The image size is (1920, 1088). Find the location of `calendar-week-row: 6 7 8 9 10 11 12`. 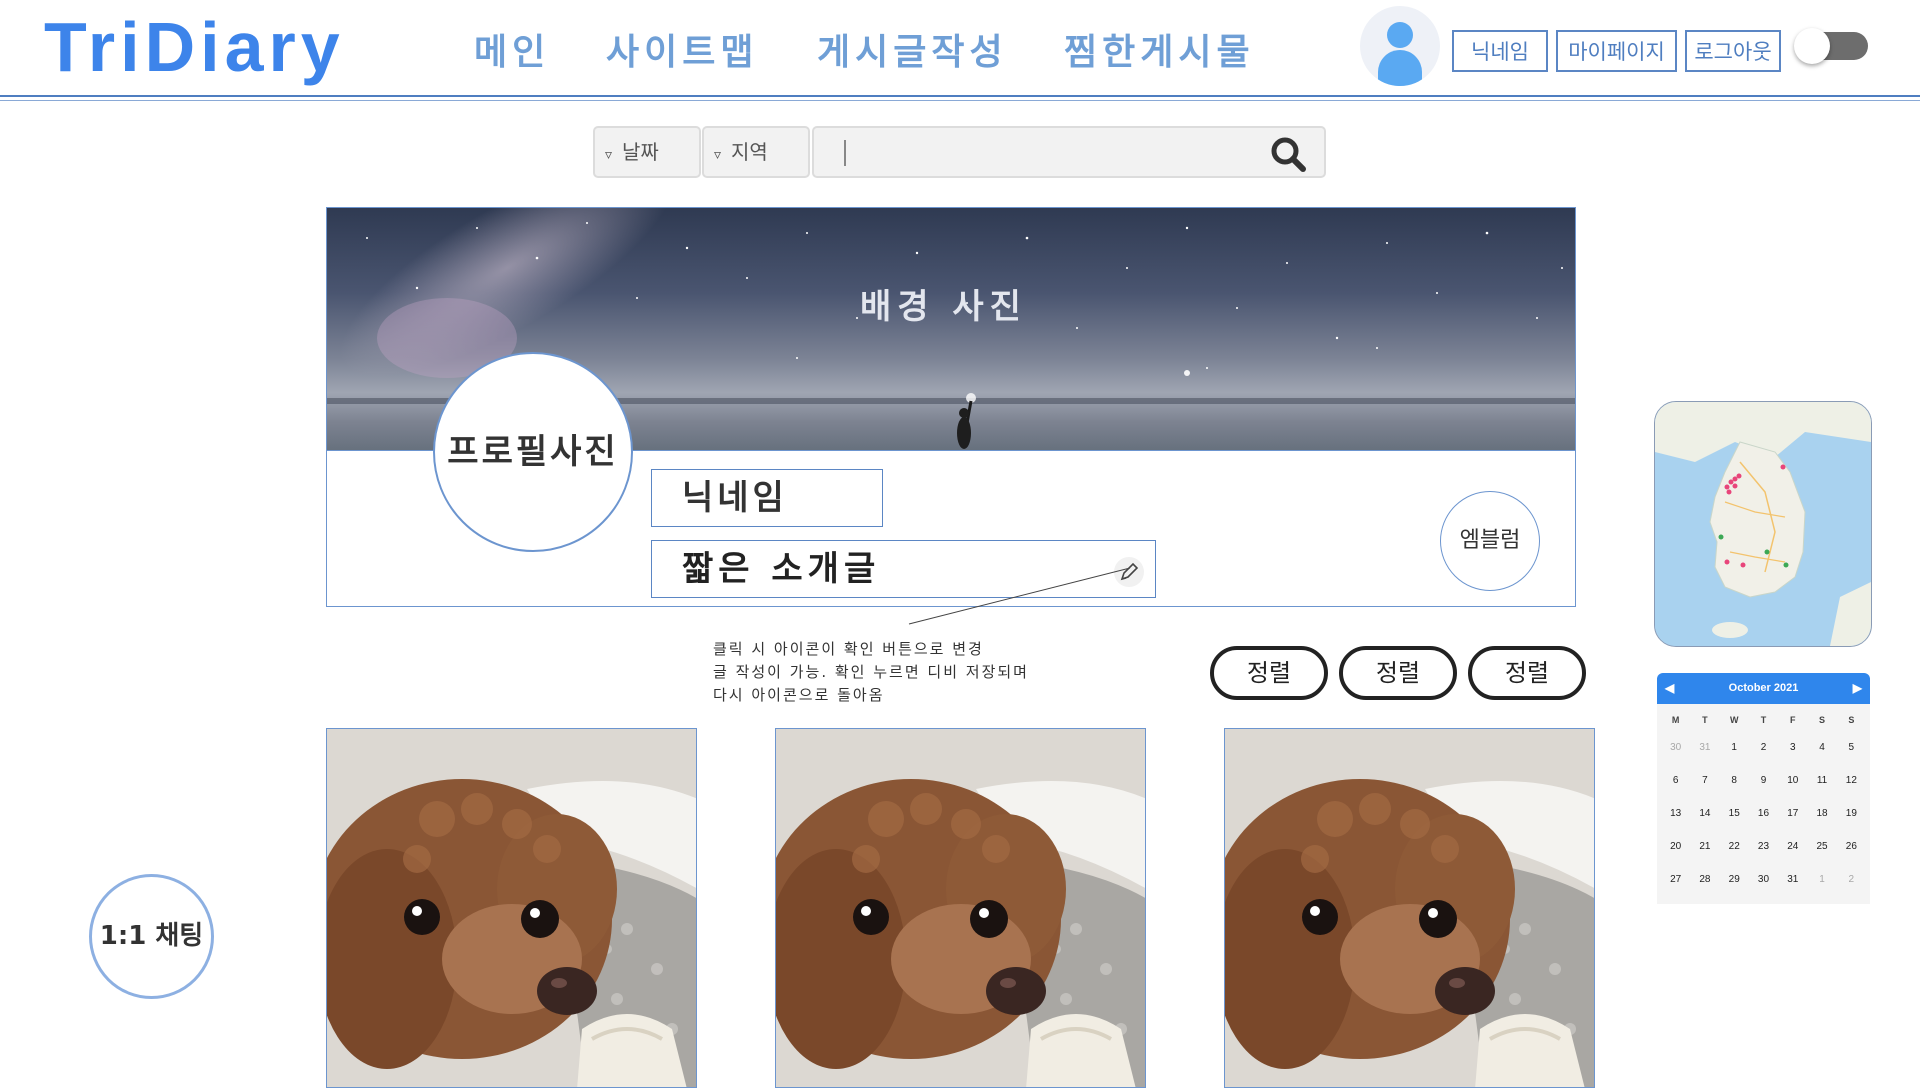

calendar-week-row: 6 7 8 9 10 11 12 is located at coordinates (1763, 780).